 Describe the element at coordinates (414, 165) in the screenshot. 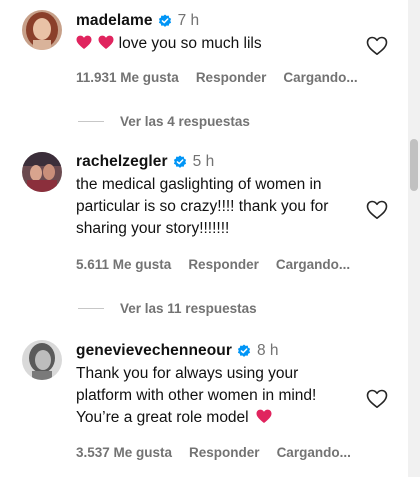

I see `scrollbar-thumb` at that location.